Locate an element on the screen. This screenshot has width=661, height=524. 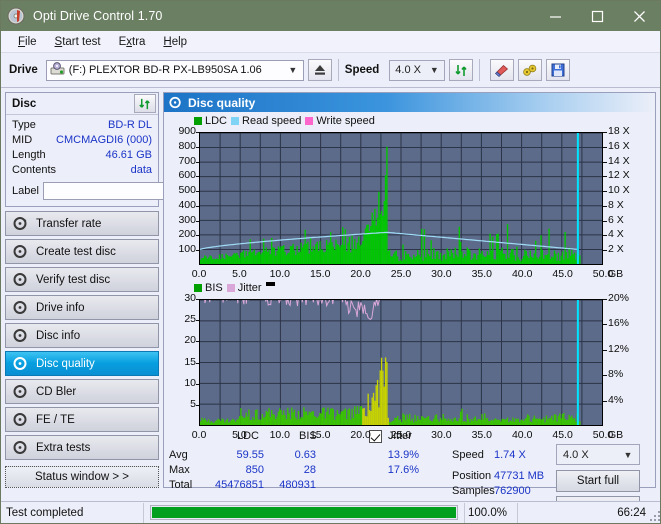
sidebar-item-drive-info: Drive info is located at coordinates (82, 307).